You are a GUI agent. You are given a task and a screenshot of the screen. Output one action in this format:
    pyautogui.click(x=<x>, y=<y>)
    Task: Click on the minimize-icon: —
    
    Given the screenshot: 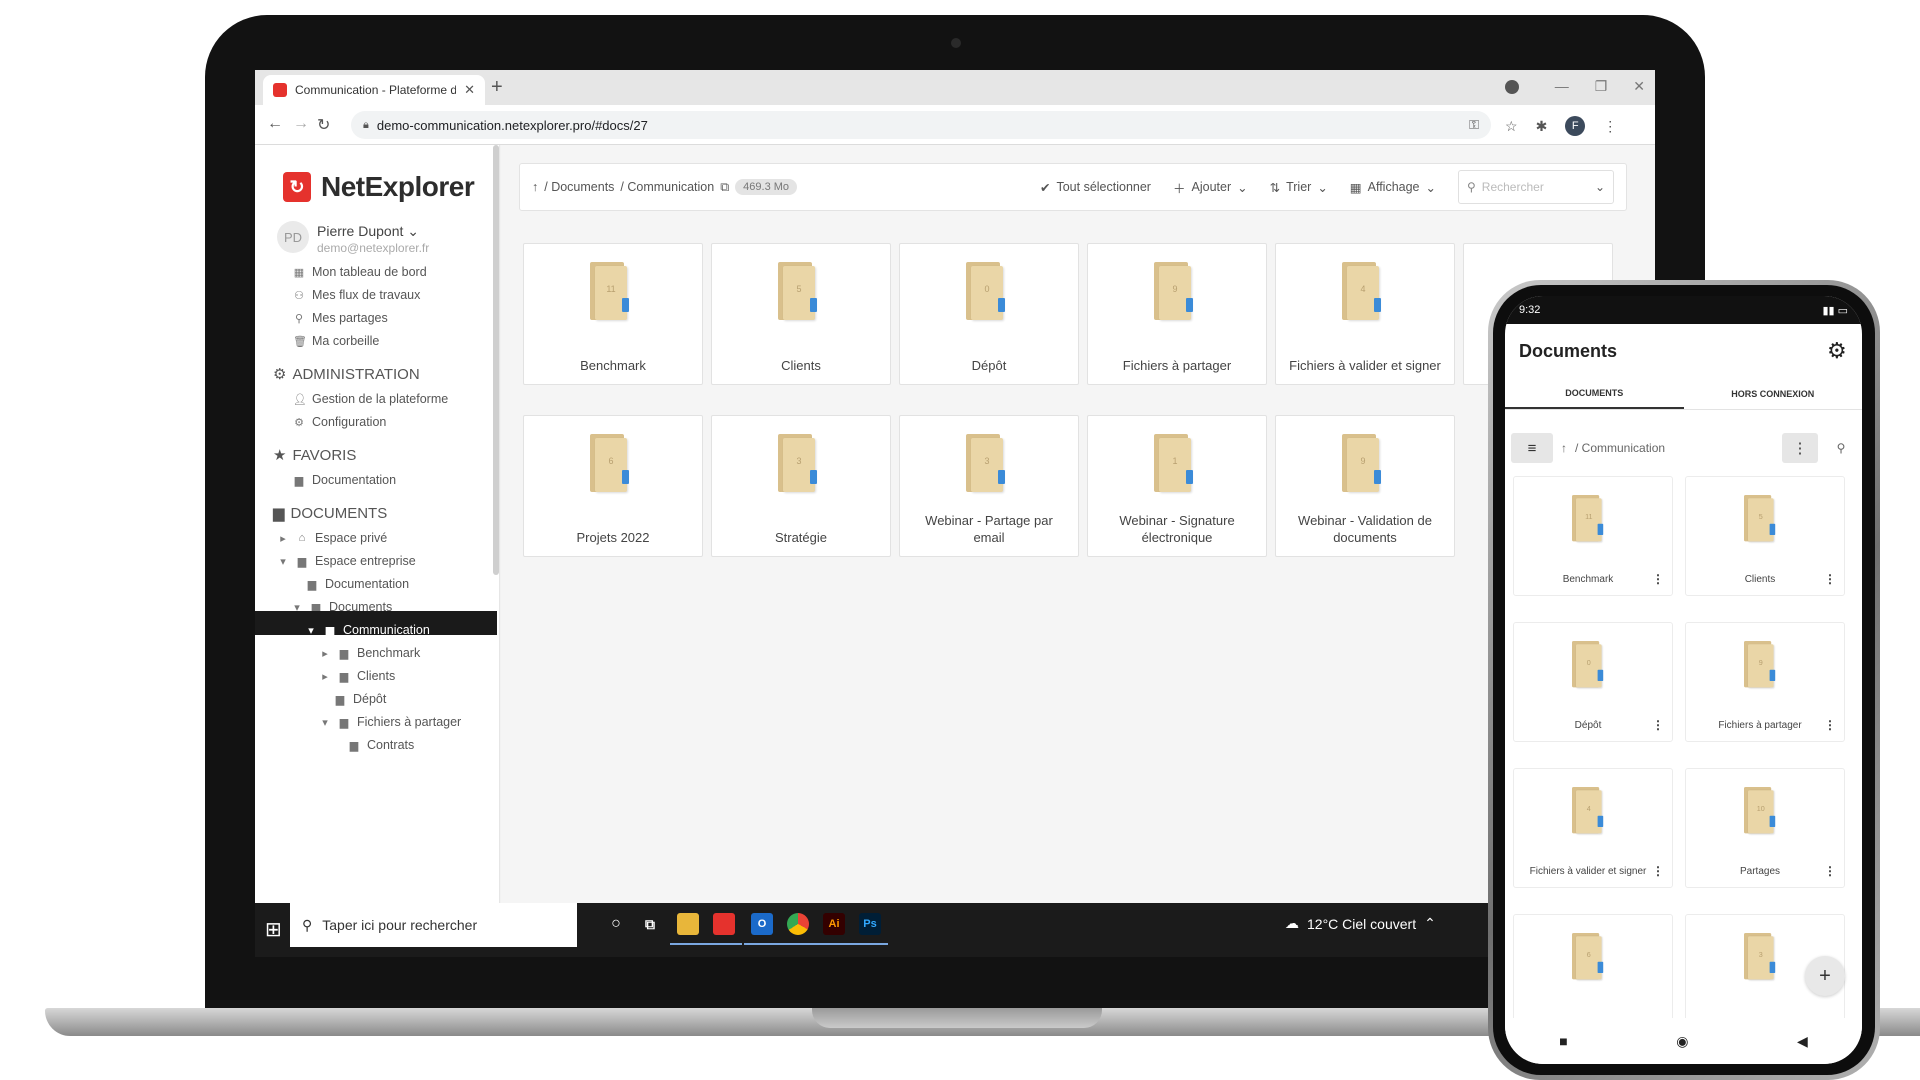 What is the action you would take?
    pyautogui.click(x=1562, y=86)
    